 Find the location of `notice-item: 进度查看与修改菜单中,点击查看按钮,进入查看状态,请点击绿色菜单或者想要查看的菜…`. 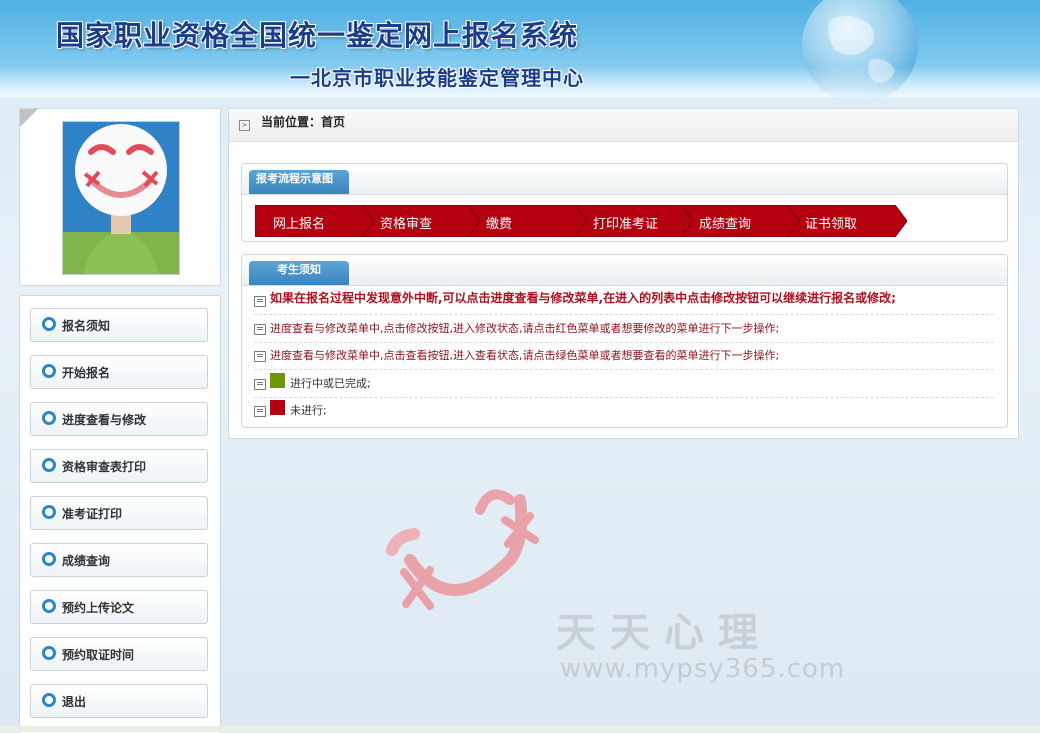

notice-item: 进度查看与修改菜单中,点击查看按钮,进入查看状态,请点击绿色菜单或者想要查看的菜… is located at coordinates (624, 356).